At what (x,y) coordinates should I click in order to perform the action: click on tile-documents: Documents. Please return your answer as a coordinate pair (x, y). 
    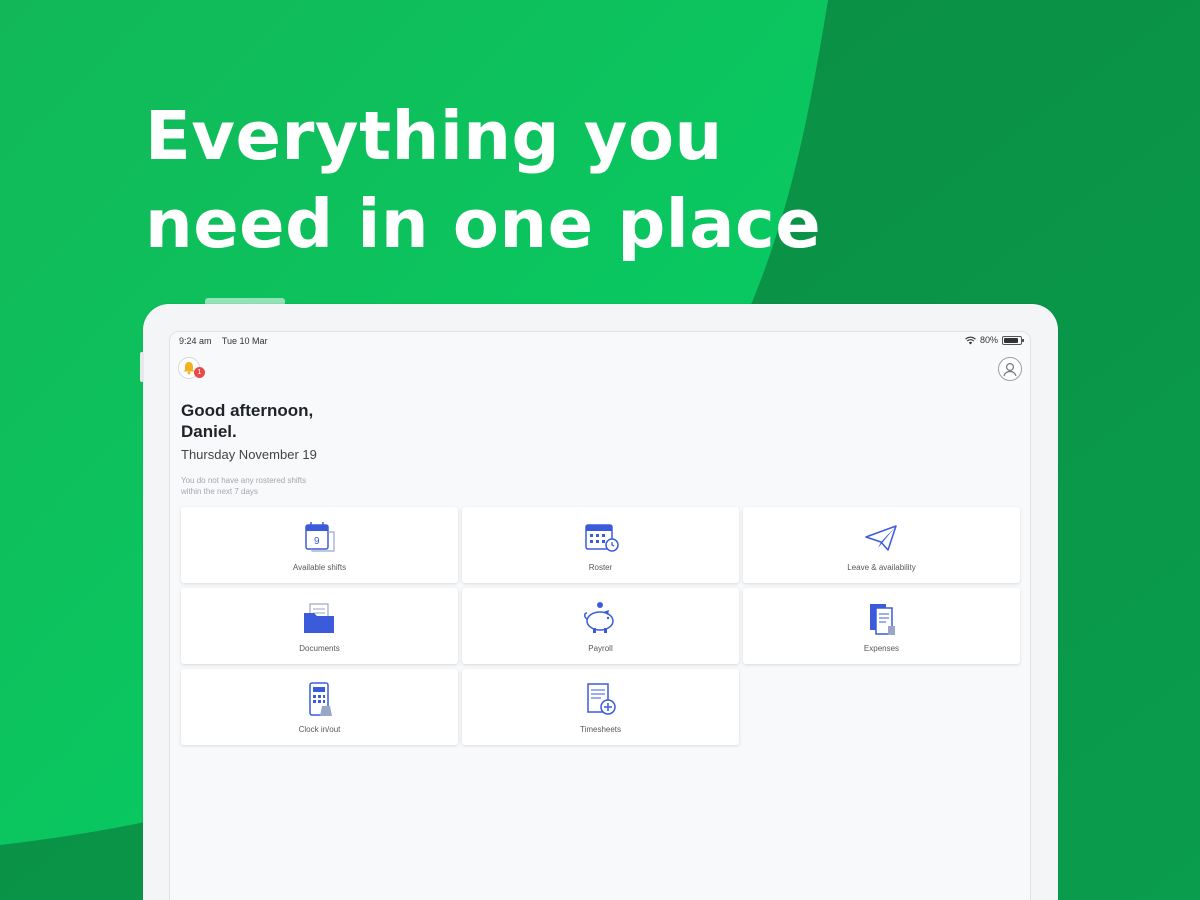
    Looking at the image, I should click on (319, 626).